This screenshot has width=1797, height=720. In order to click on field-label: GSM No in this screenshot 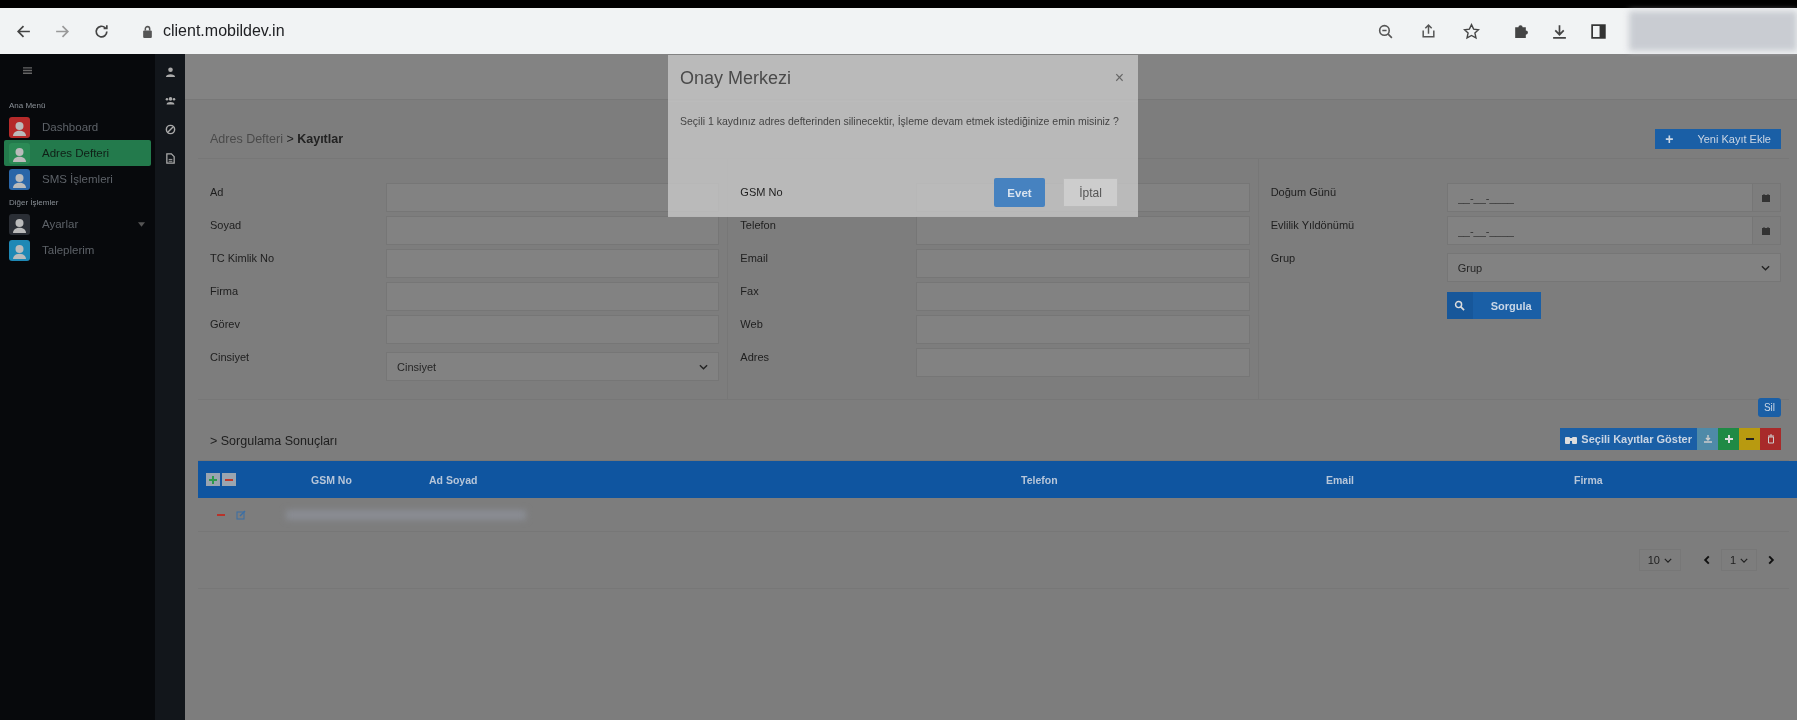, I will do `click(762, 191)`.